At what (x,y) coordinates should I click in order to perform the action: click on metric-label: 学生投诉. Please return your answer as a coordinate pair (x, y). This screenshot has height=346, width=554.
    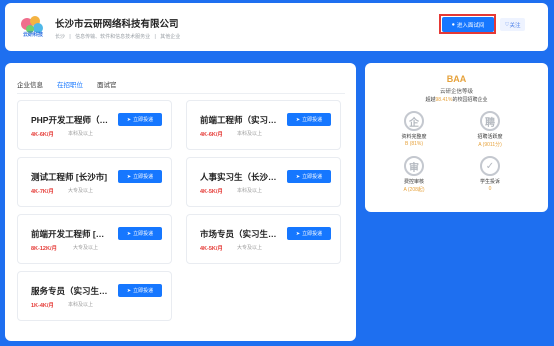
    Looking at the image, I should click on (489, 182).